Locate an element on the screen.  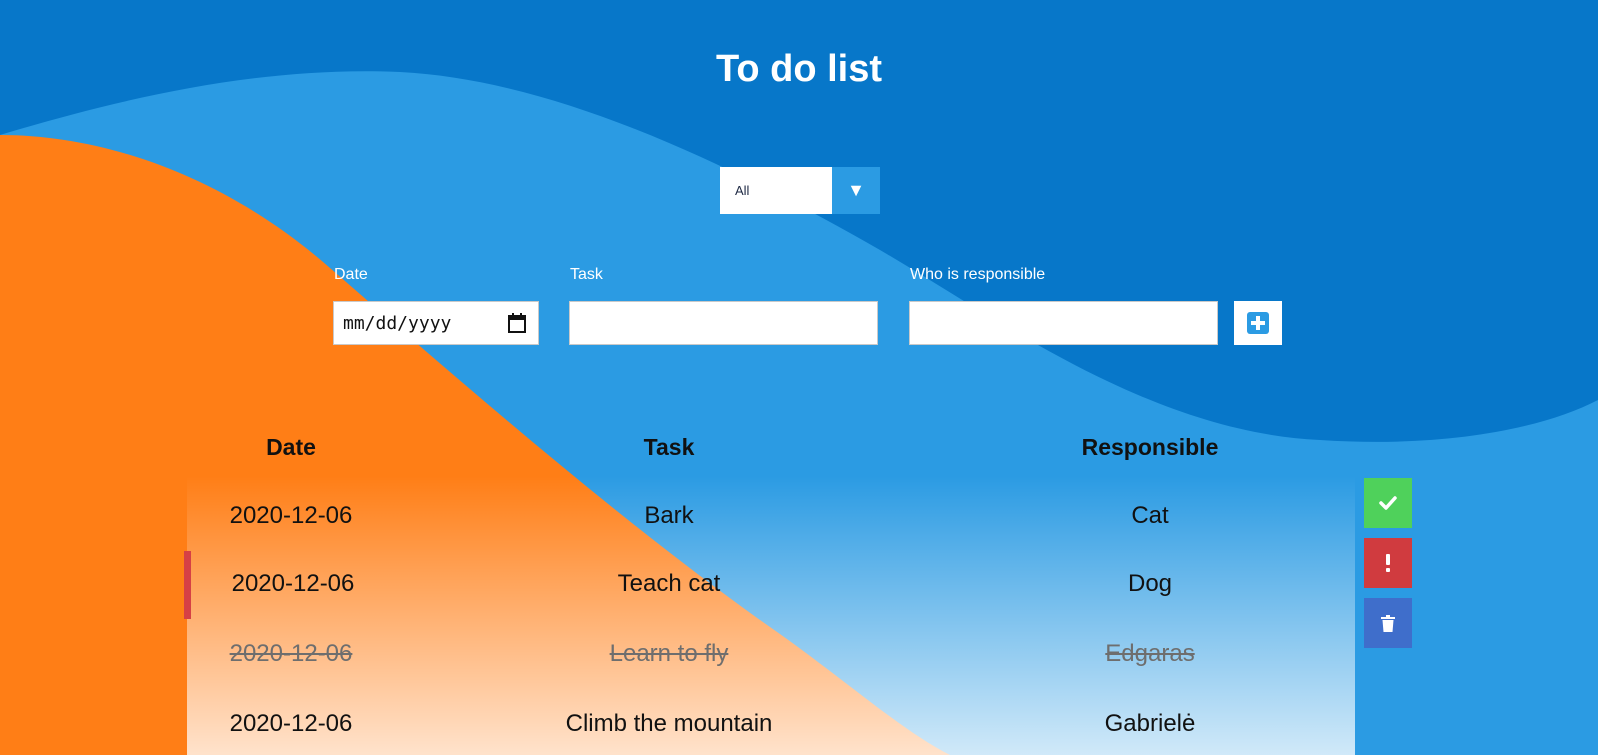
column-header-responsible: Responsible is located at coordinates (1150, 447).